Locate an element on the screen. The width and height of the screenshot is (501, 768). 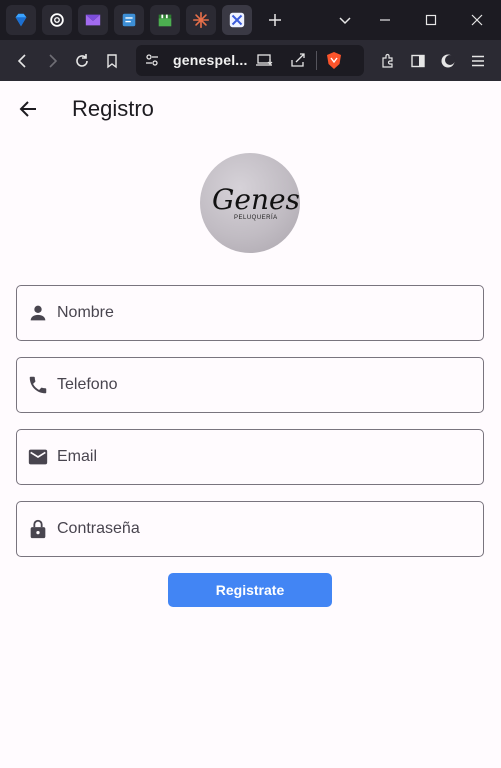
sidebar-icon is located at coordinates (418, 60).